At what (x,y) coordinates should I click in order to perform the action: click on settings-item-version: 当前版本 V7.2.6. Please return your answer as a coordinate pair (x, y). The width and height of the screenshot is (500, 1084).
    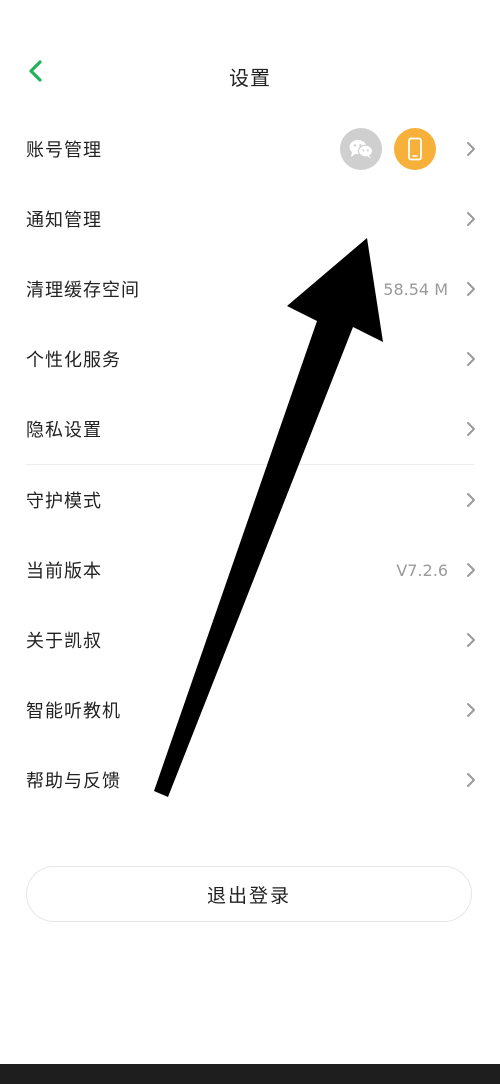
    Looking at the image, I should click on (250, 570).